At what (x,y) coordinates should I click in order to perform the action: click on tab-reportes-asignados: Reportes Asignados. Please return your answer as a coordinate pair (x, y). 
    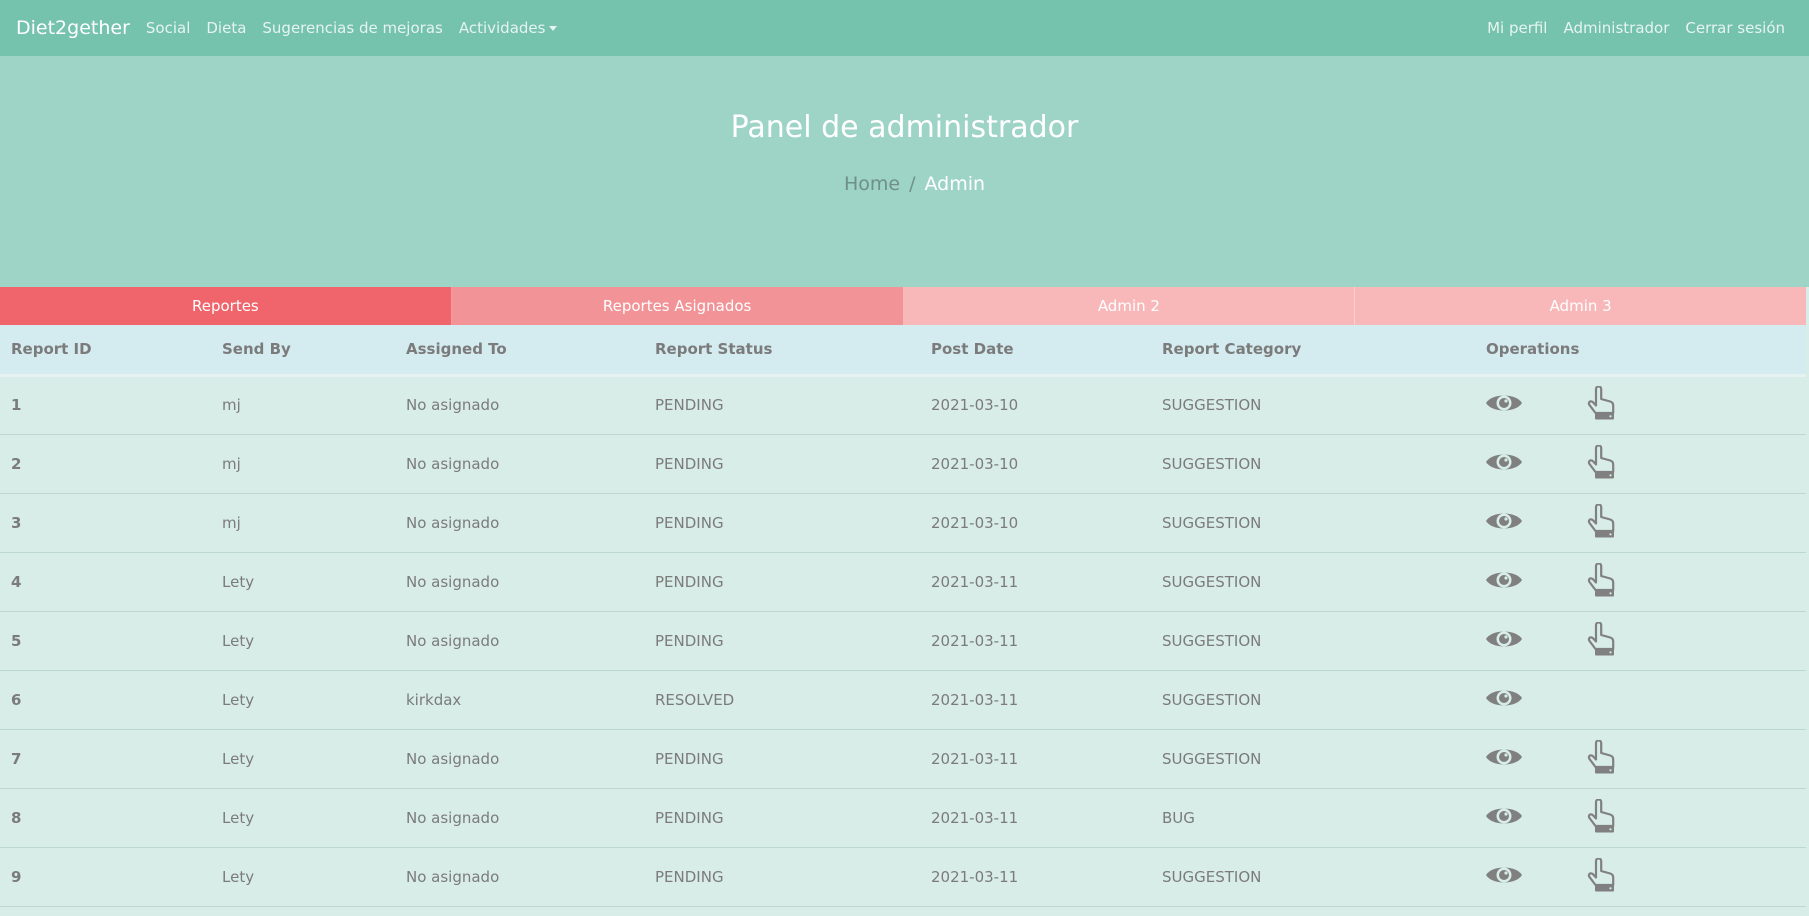
    Looking at the image, I should click on (677, 306).